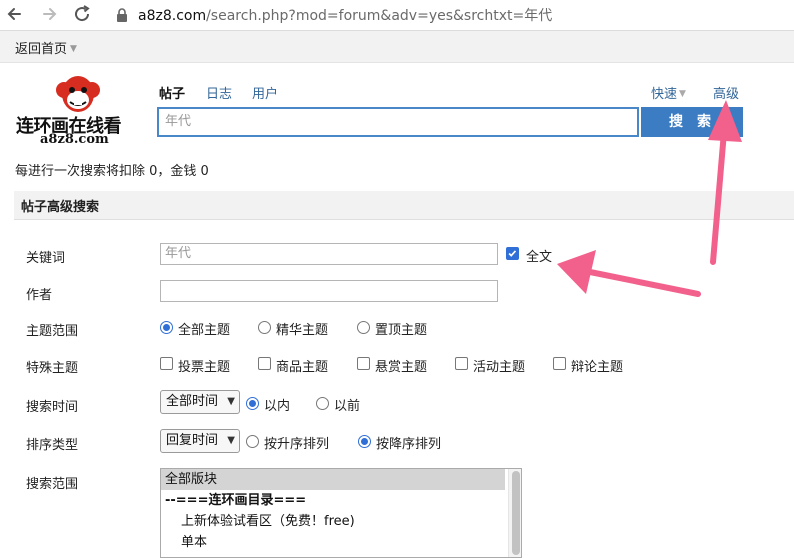 Image resolution: width=794 pixels, height=558 pixels. What do you see at coordinates (329, 291) in the screenshot?
I see `author-input` at bounding box center [329, 291].